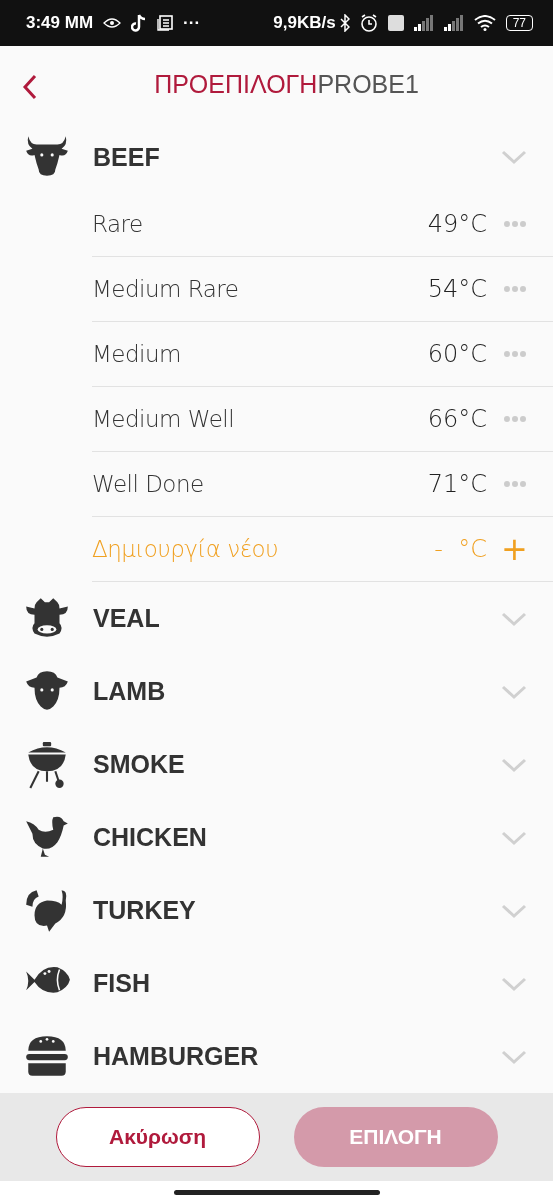  What do you see at coordinates (368, 23) in the screenshot?
I see `alarm-icon` at bounding box center [368, 23].